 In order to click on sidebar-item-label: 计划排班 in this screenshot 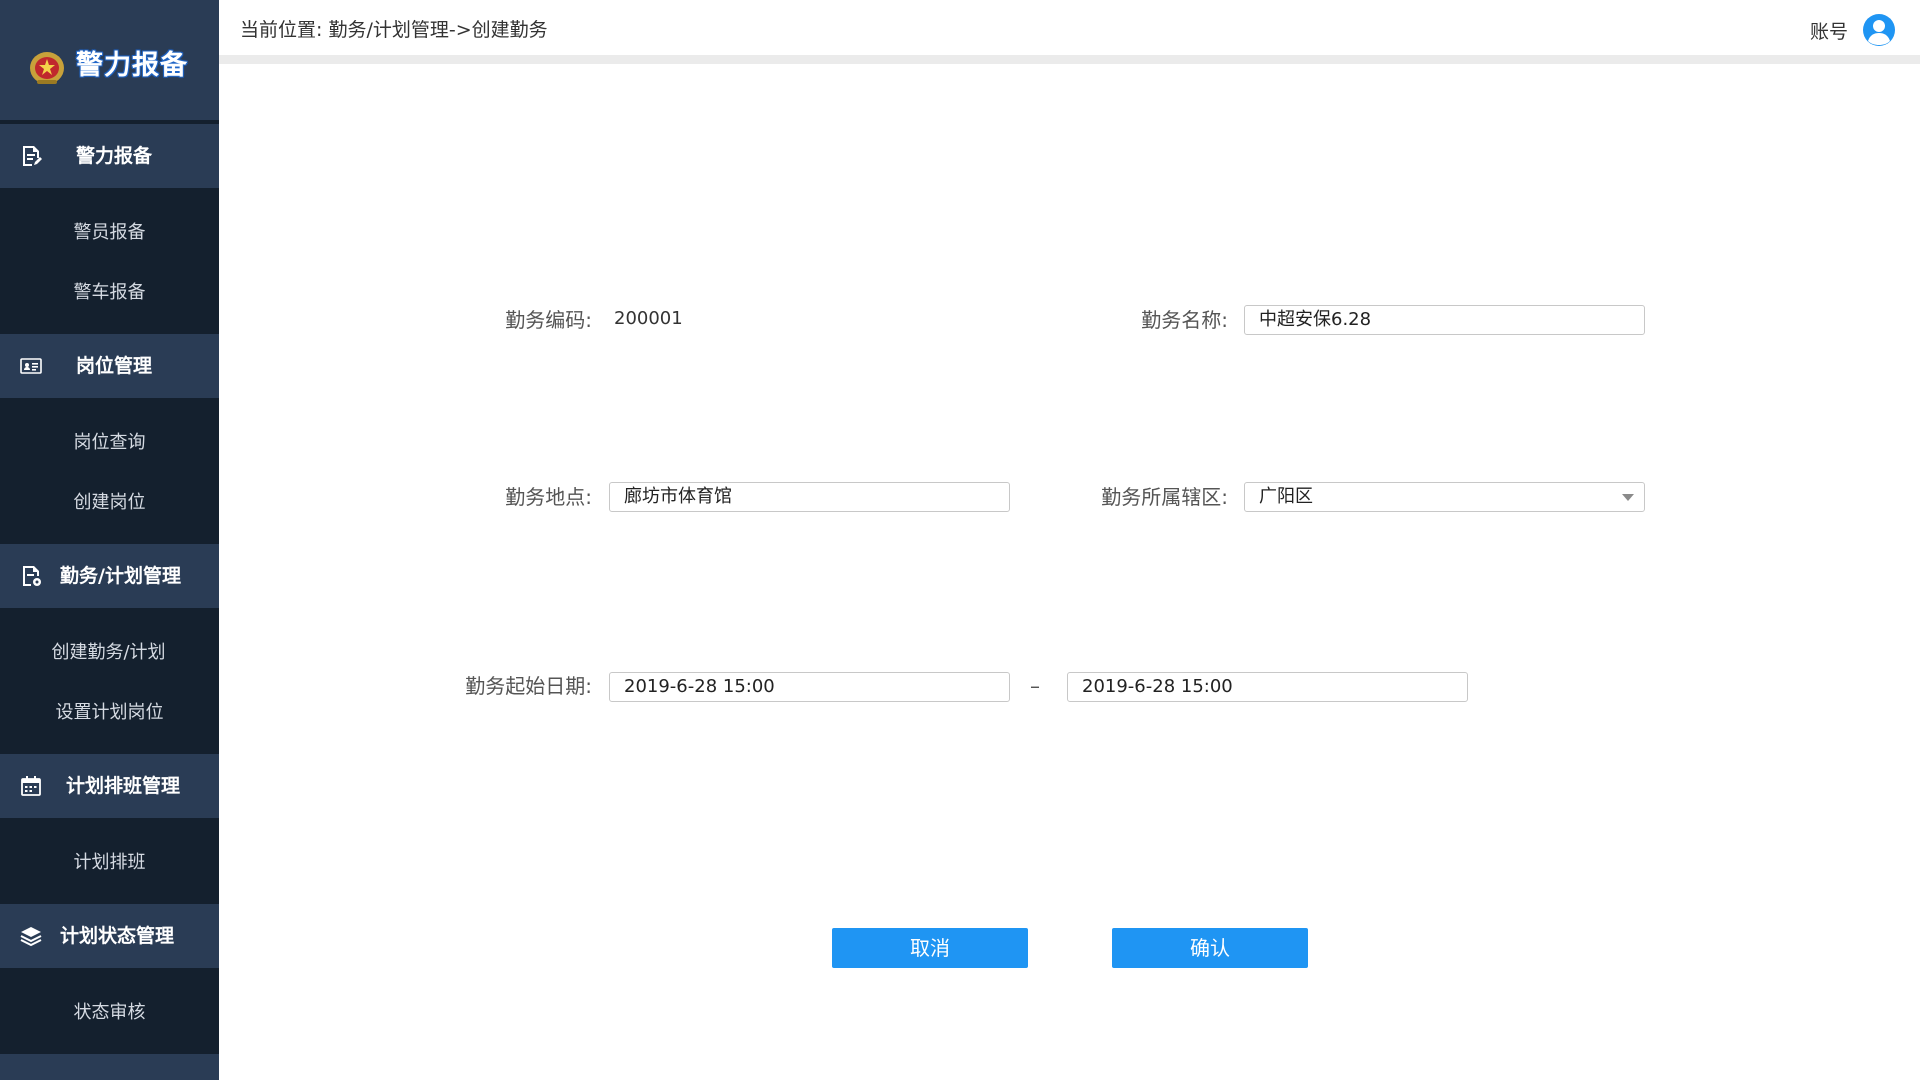, I will do `click(109, 862)`.